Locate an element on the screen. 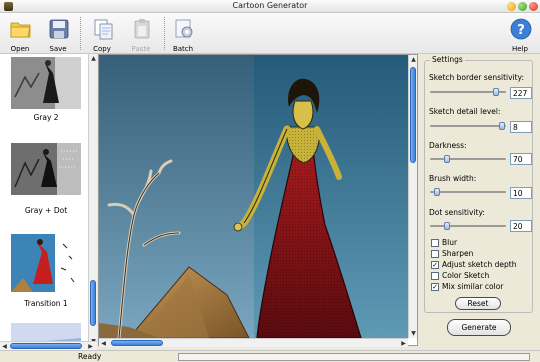 The width and height of the screenshot is (540, 362). slider-value-field: 70 is located at coordinates (521, 159).